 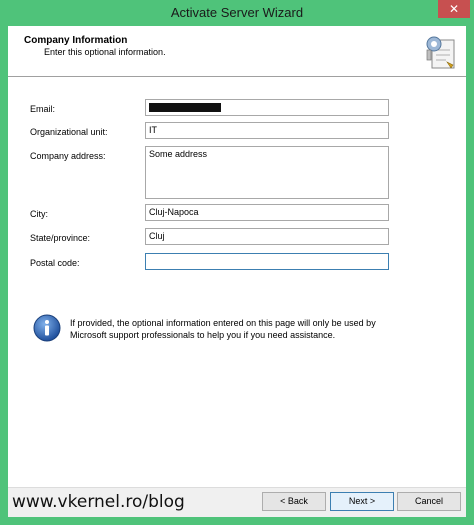 I want to click on state-label: State/province:, so click(x=60, y=238).